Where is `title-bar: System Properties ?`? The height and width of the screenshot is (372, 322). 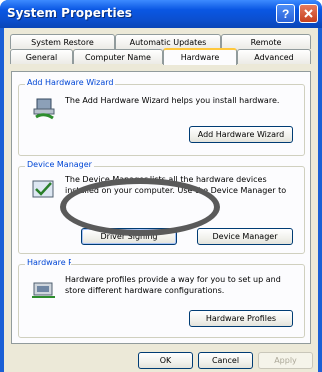 title-bar: System Properties ? is located at coordinates (161, 14).